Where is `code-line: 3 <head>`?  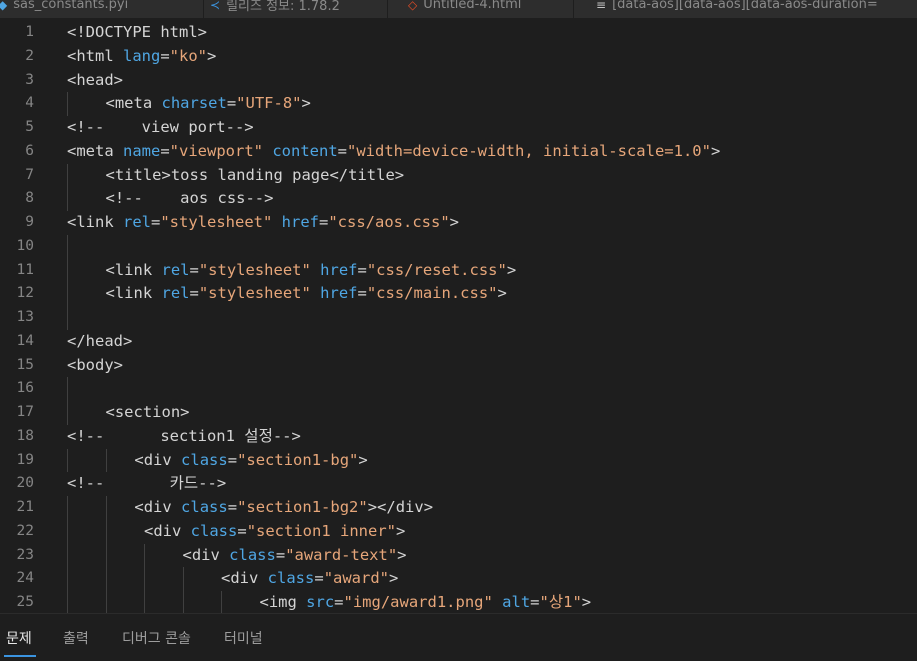
code-line: 3 <head> is located at coordinates (458, 81).